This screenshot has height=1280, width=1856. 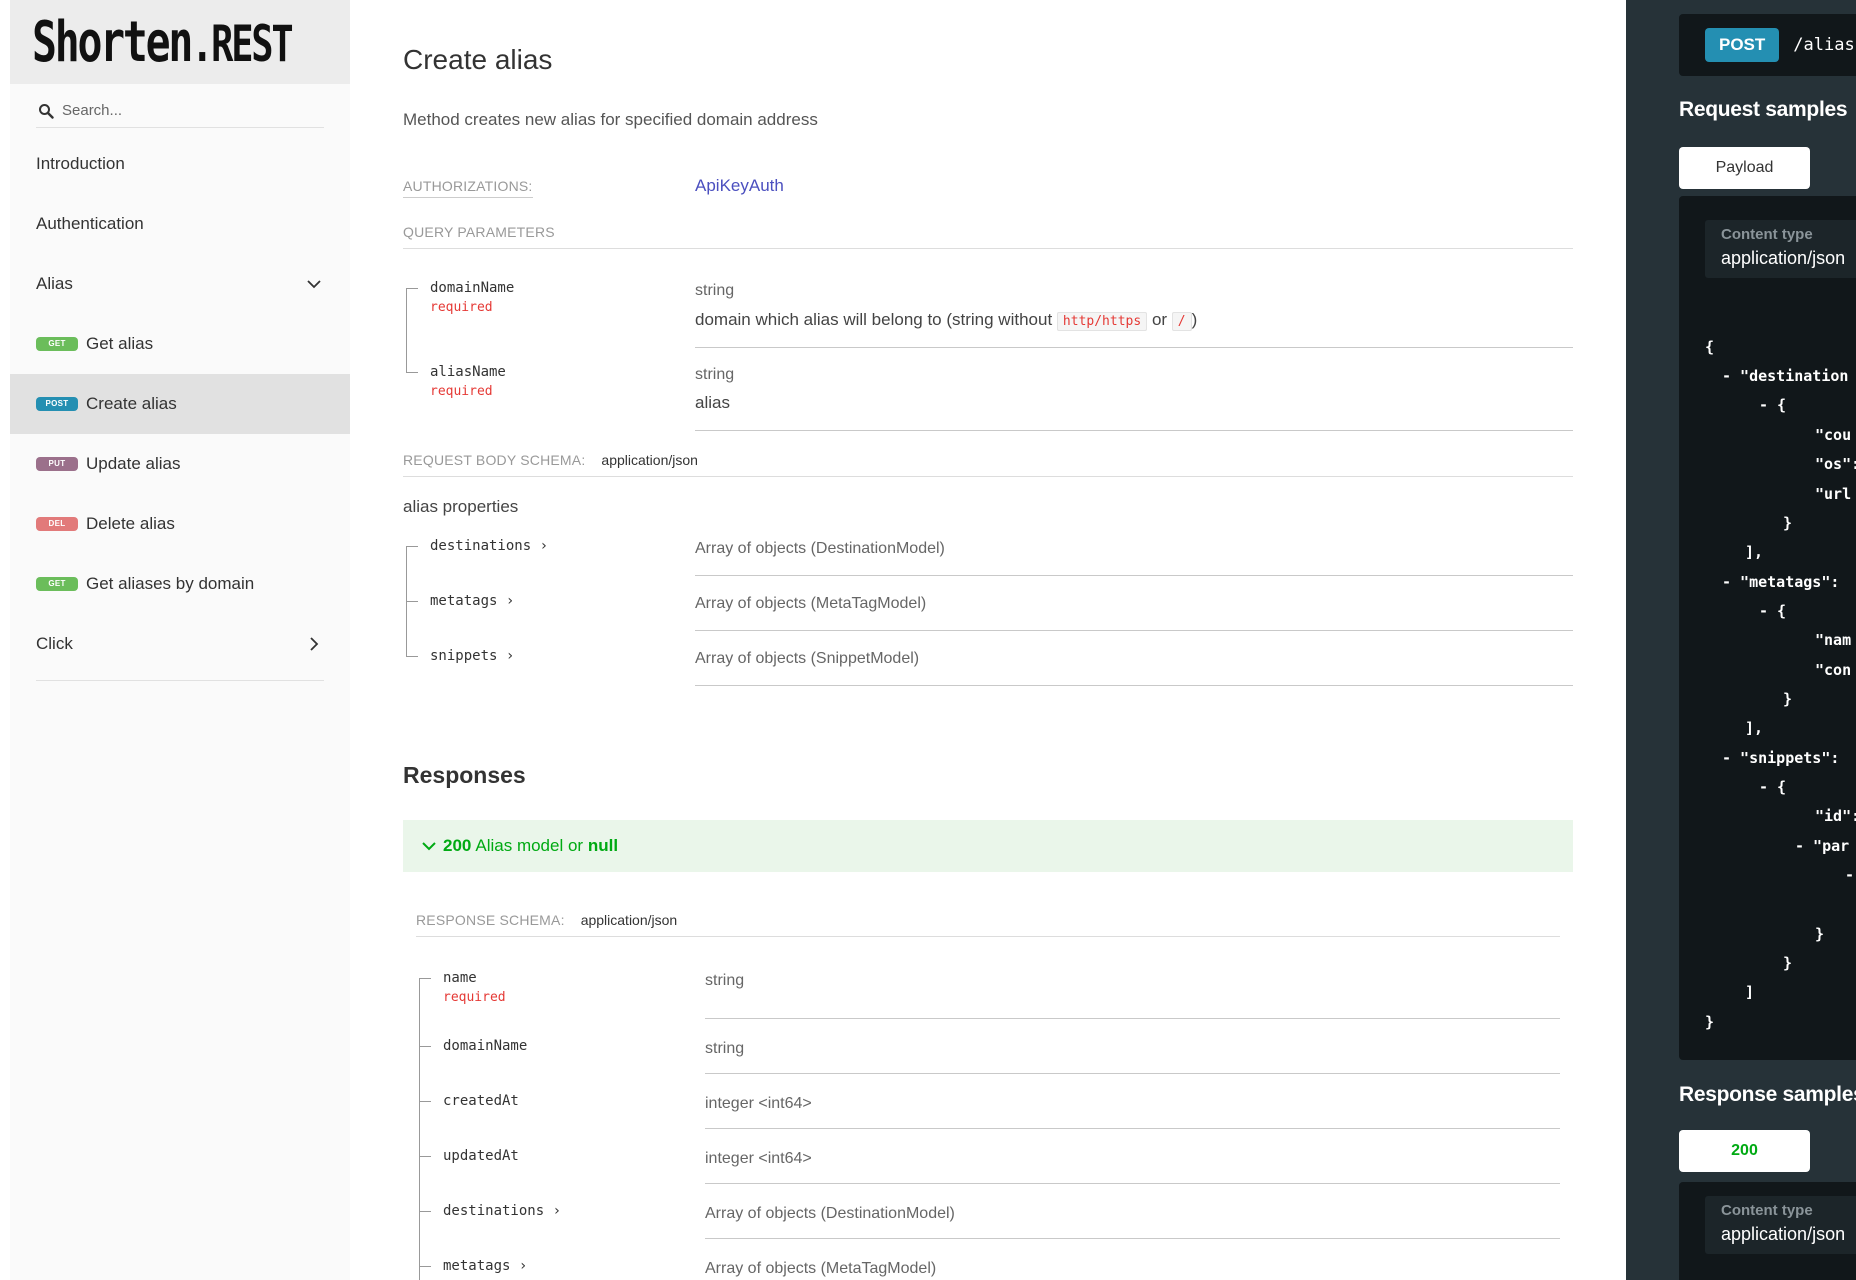 I want to click on sidebar-item-delete-alias: DEL Delete alias, so click(x=180, y=524).